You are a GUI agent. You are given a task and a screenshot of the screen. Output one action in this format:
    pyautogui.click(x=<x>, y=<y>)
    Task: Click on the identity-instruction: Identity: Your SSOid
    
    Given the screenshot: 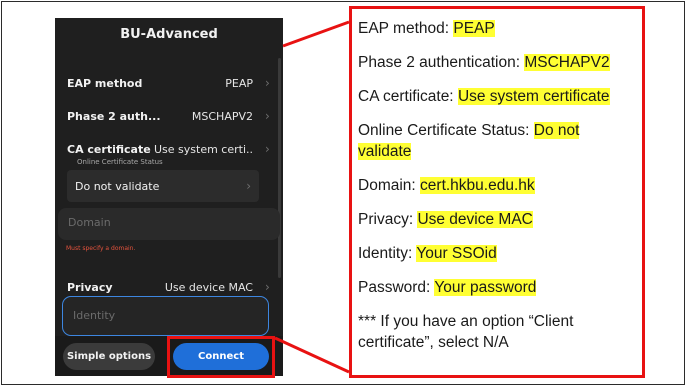 What is the action you would take?
    pyautogui.click(x=496, y=253)
    